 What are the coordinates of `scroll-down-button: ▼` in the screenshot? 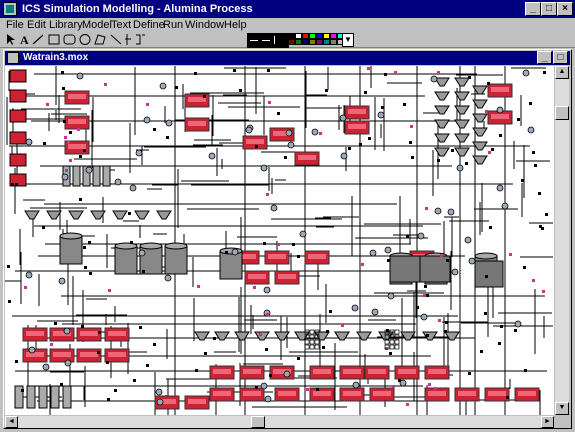 It's located at (562, 408).